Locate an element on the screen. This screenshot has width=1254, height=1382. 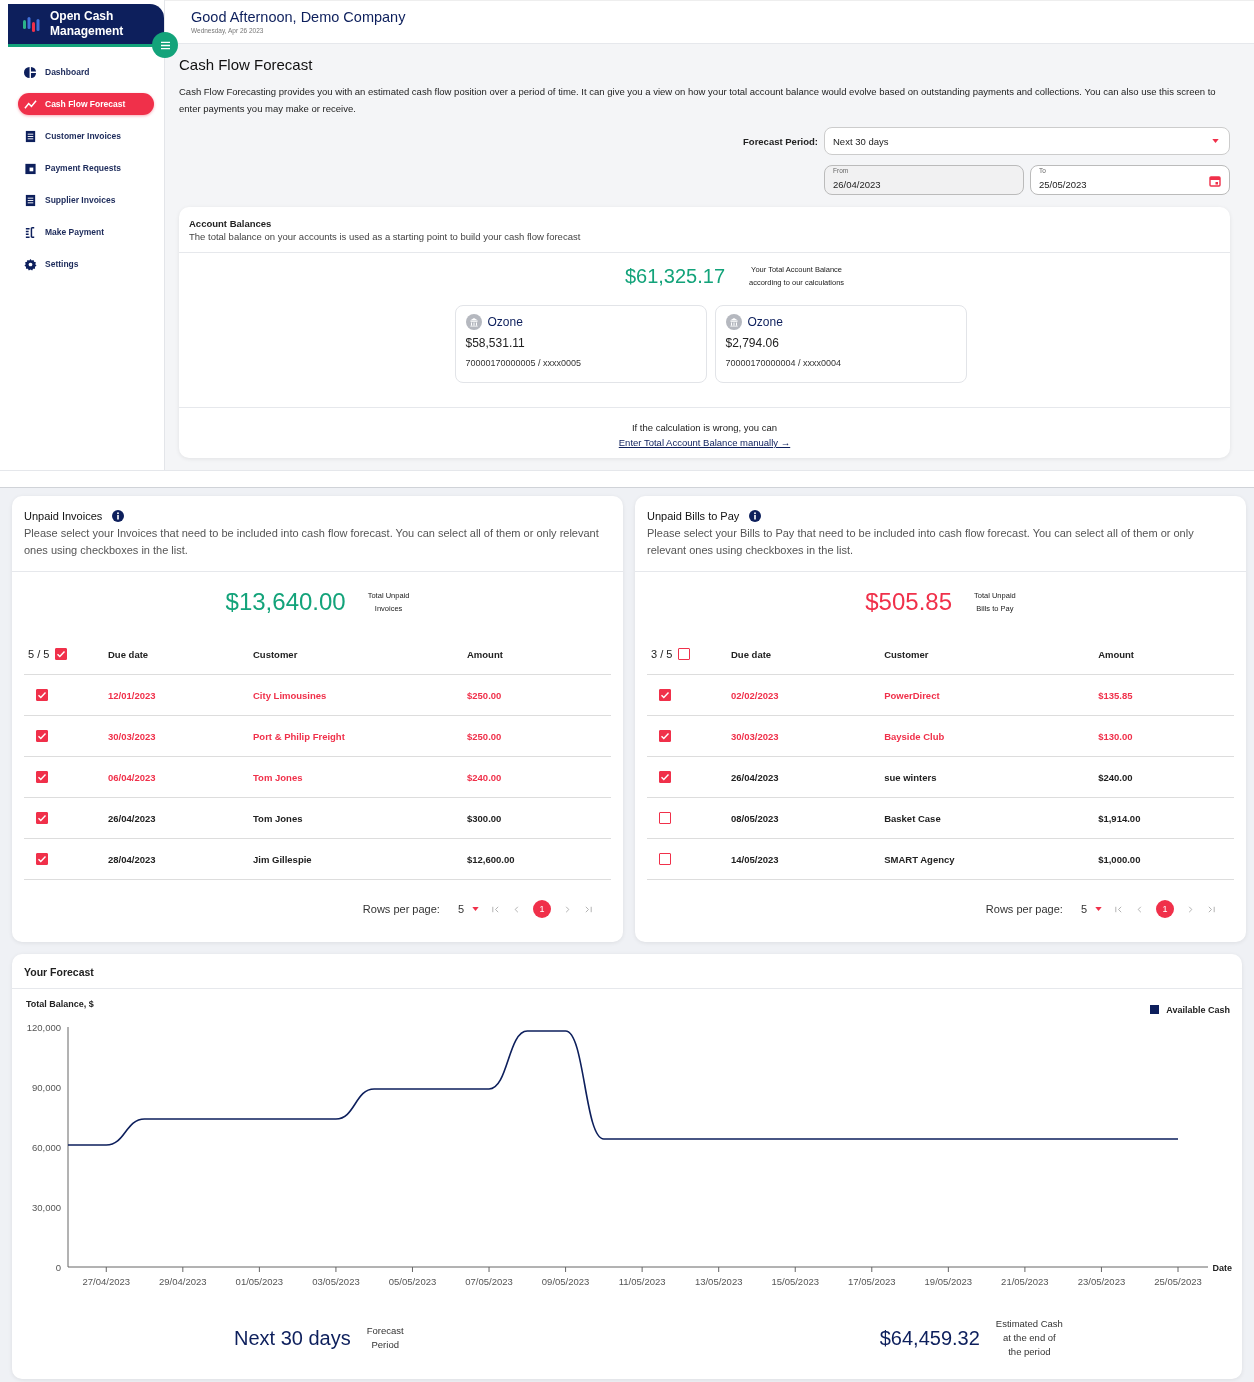
nav-item: Cash Flow Forecast is located at coordinates (86, 104).